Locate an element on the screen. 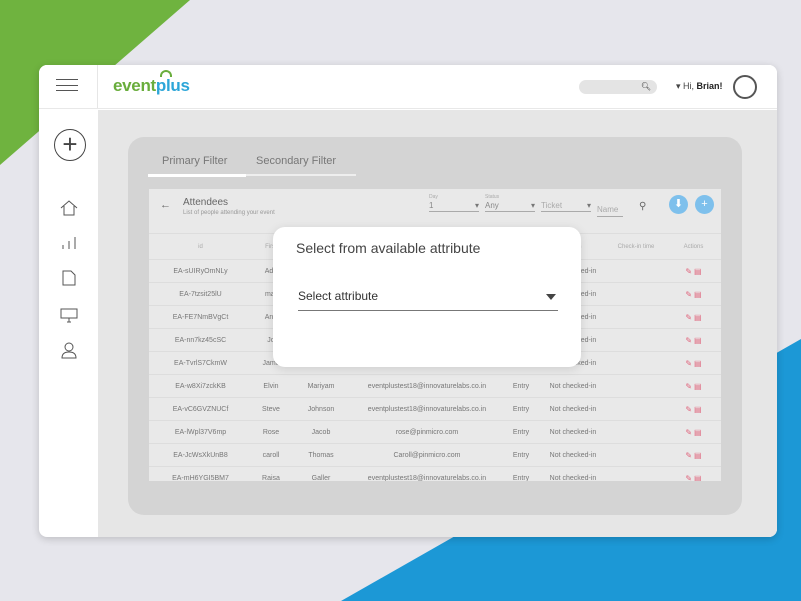 This screenshot has height=601, width=801. column-header: Check-in time is located at coordinates (636, 246).